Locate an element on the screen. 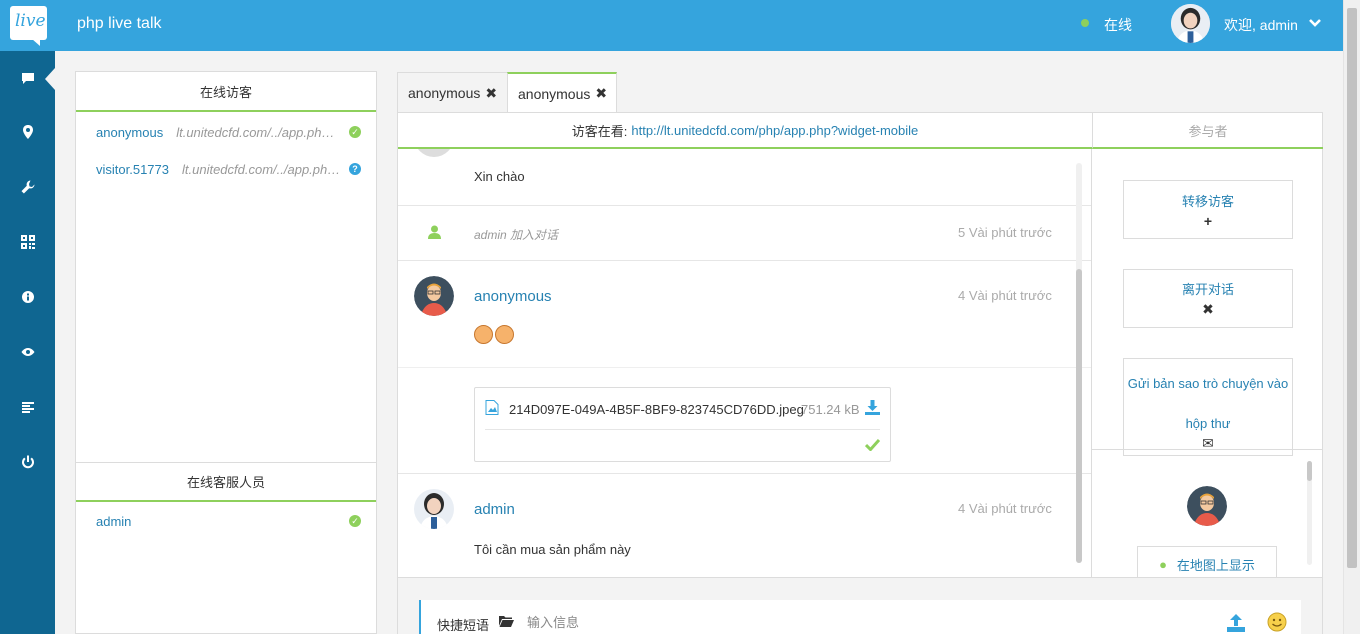  leave-chat-button: 离开对话 ✖ is located at coordinates (1208, 298).